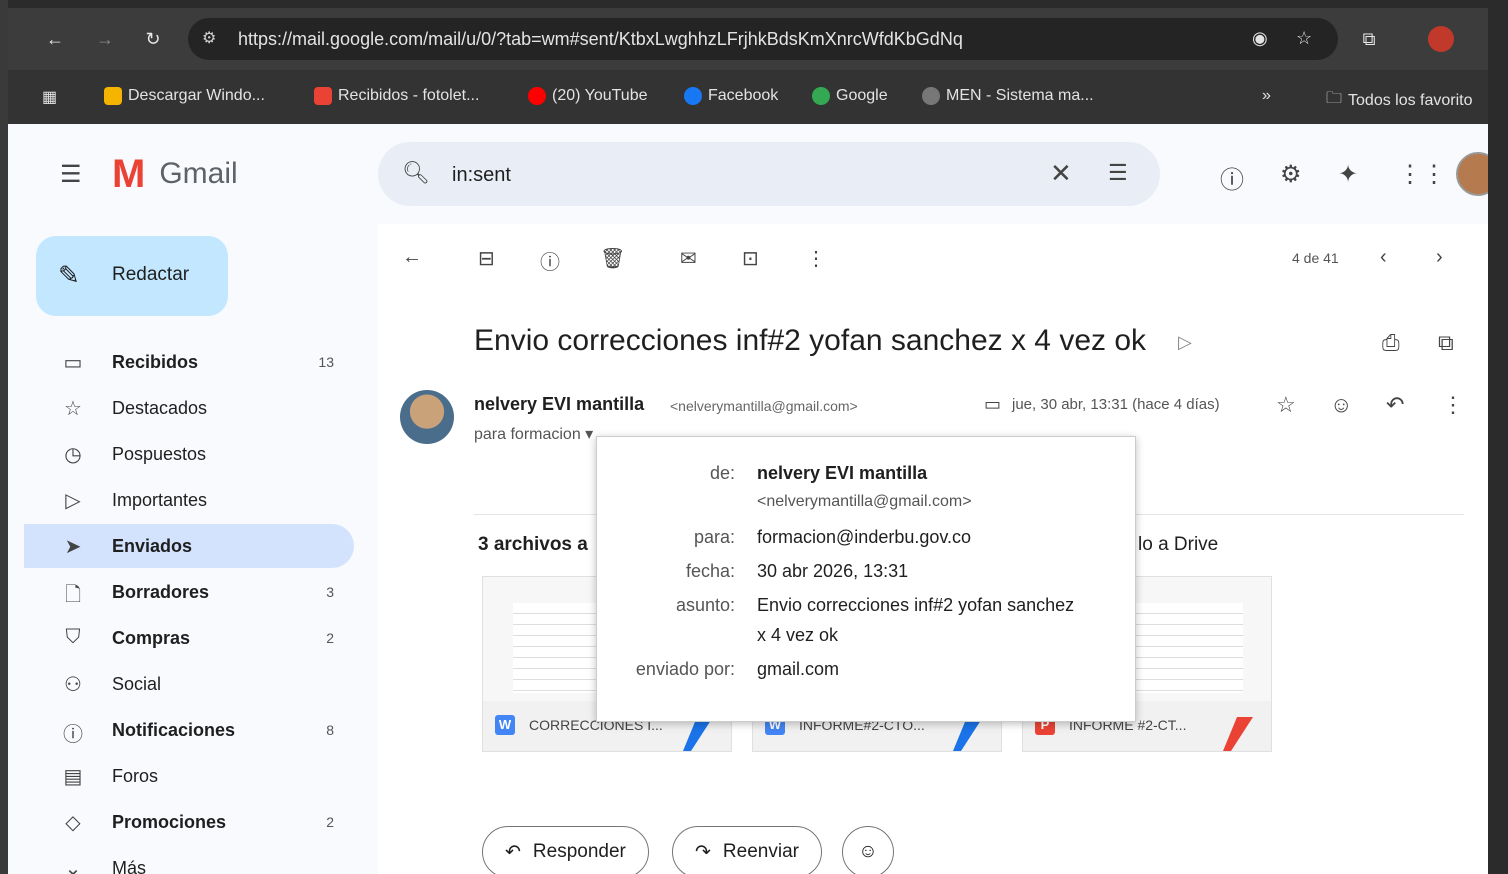 The height and width of the screenshot is (874, 1508). Describe the element at coordinates (710, 571) in the screenshot. I see `detail-label: fecha:` at that location.